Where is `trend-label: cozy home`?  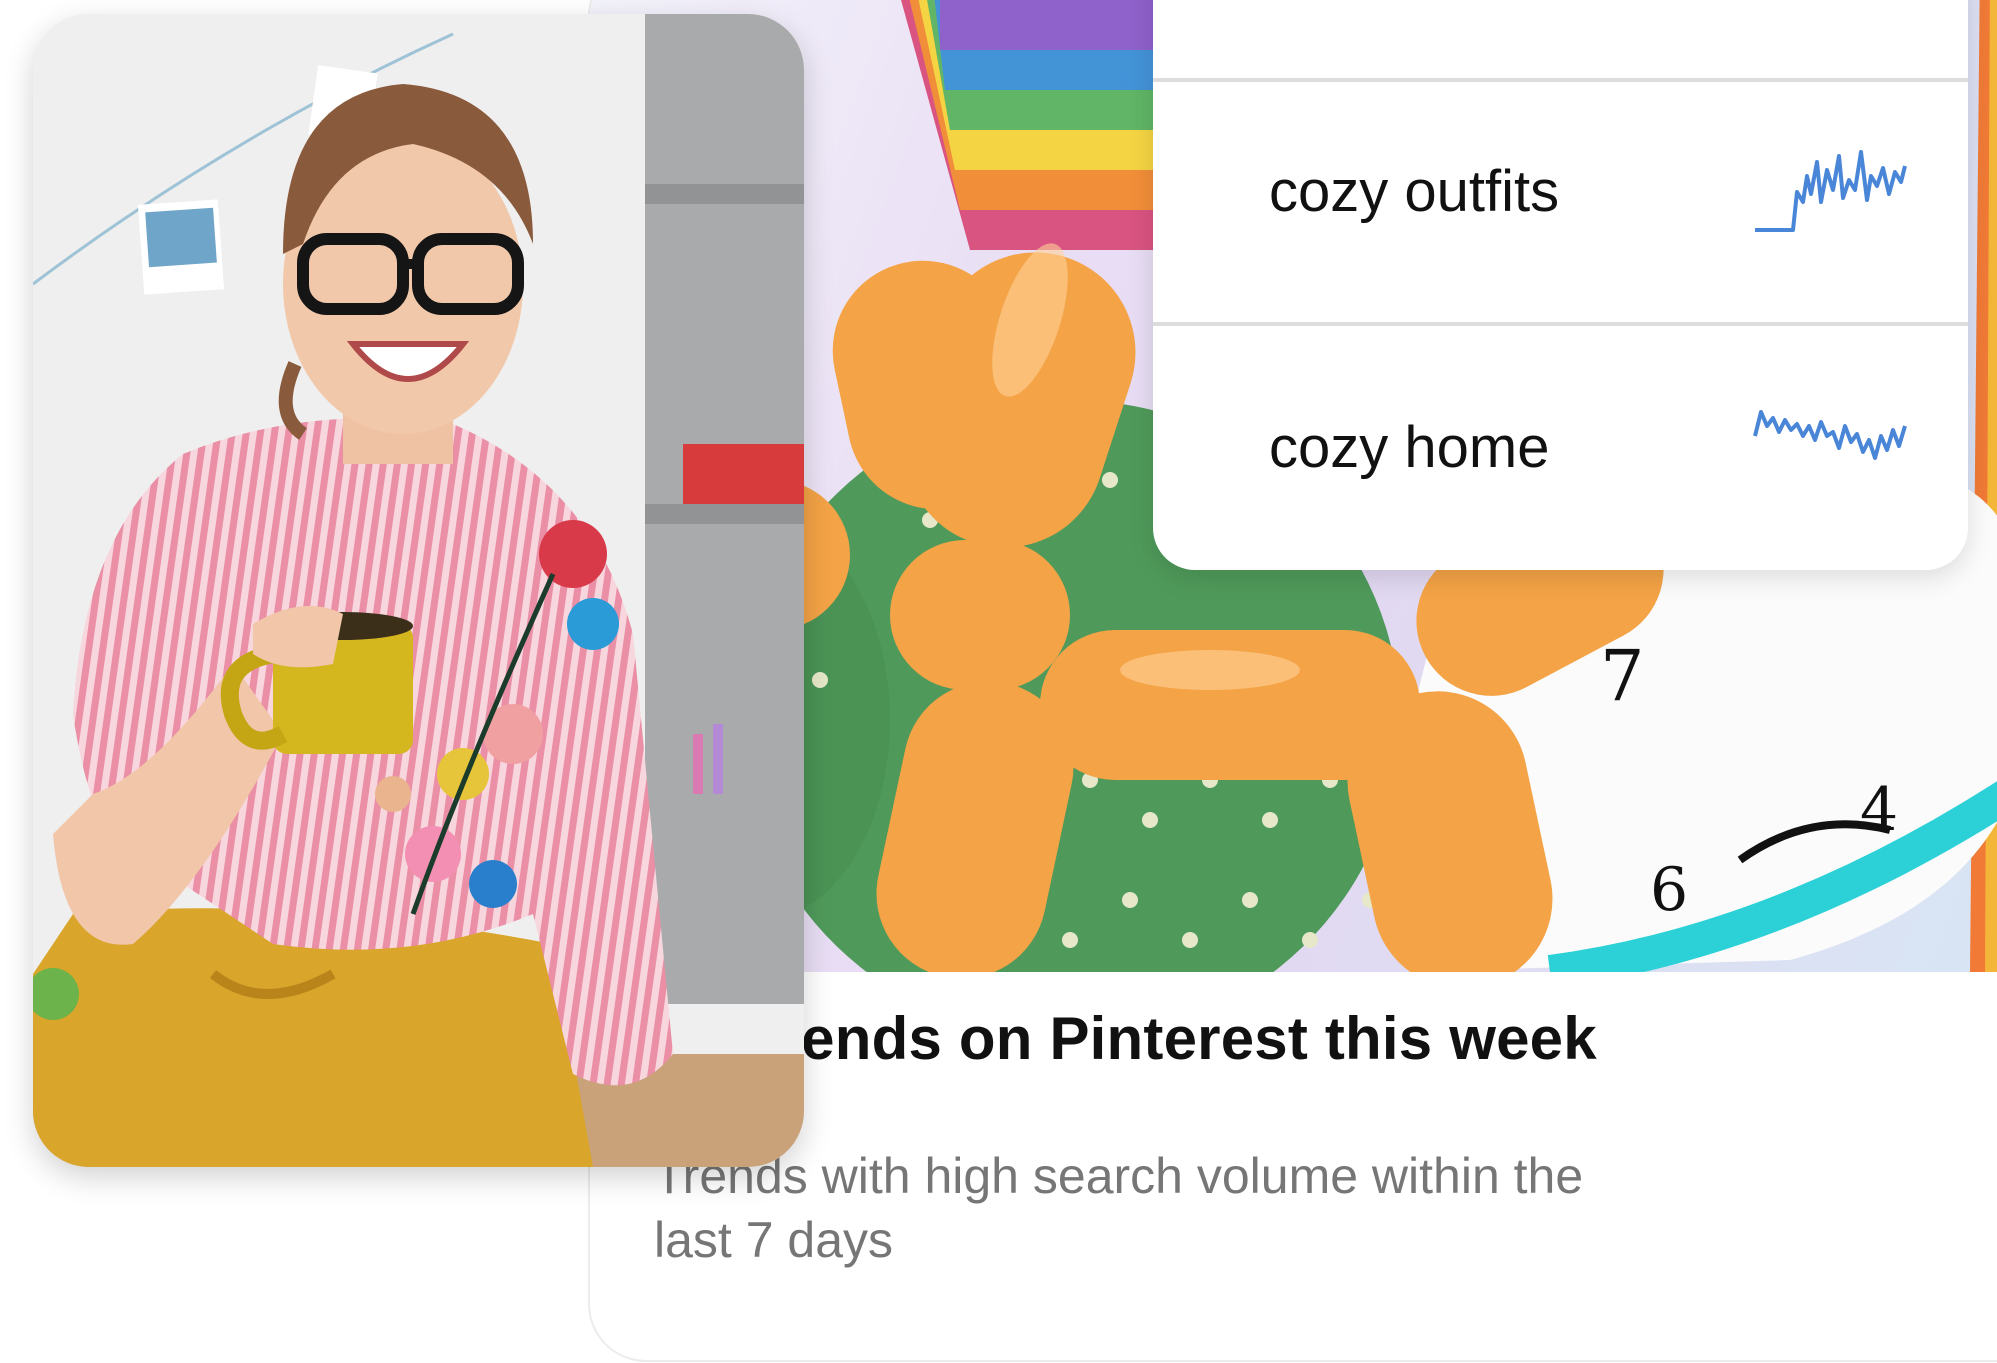
trend-label: cozy home is located at coordinates (1409, 447).